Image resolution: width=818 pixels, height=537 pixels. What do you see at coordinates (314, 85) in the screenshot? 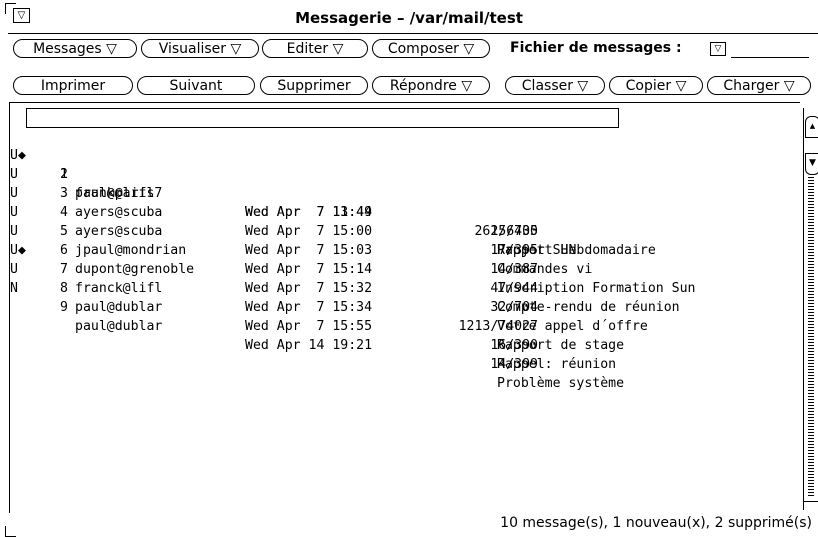
I see `delete-button: Supprimer` at bounding box center [314, 85].